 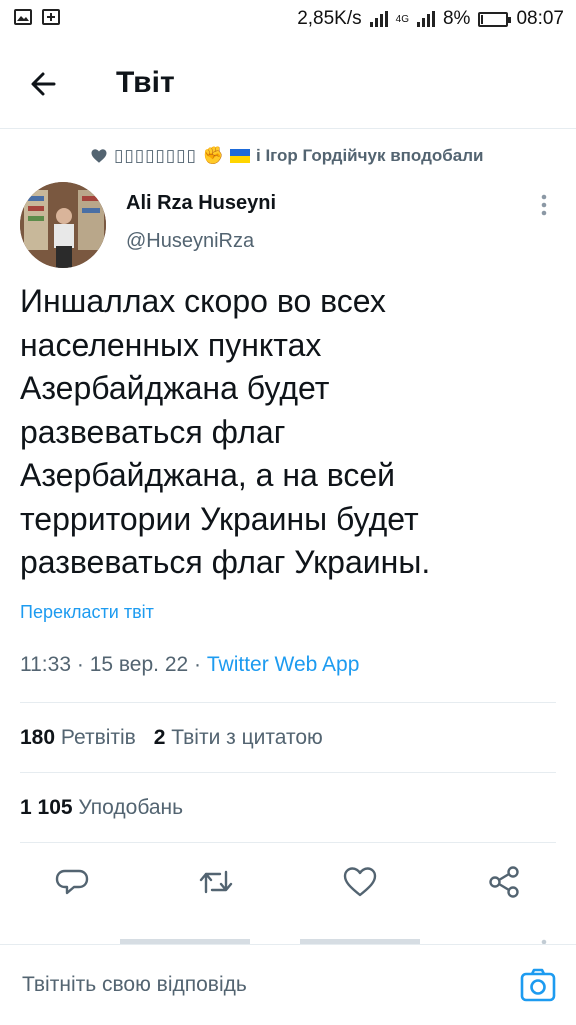 I want to click on top-app-bar: Твіт, so click(x=288, y=84).